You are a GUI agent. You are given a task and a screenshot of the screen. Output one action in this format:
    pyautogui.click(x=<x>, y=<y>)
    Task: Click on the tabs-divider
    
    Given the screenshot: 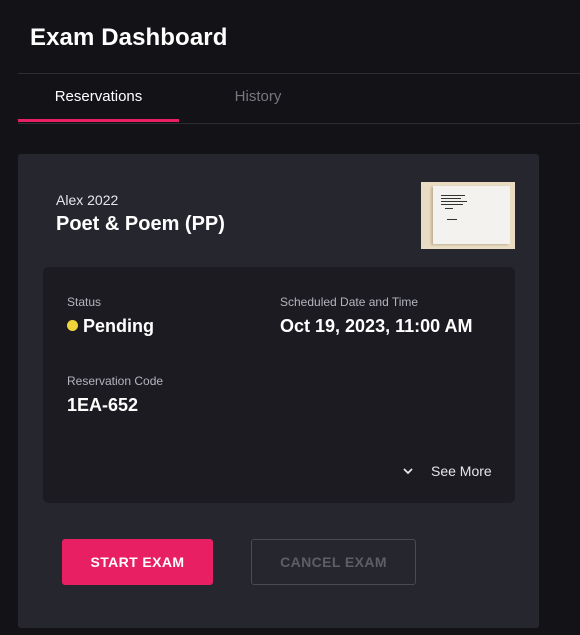 What is the action you would take?
    pyautogui.click(x=299, y=123)
    